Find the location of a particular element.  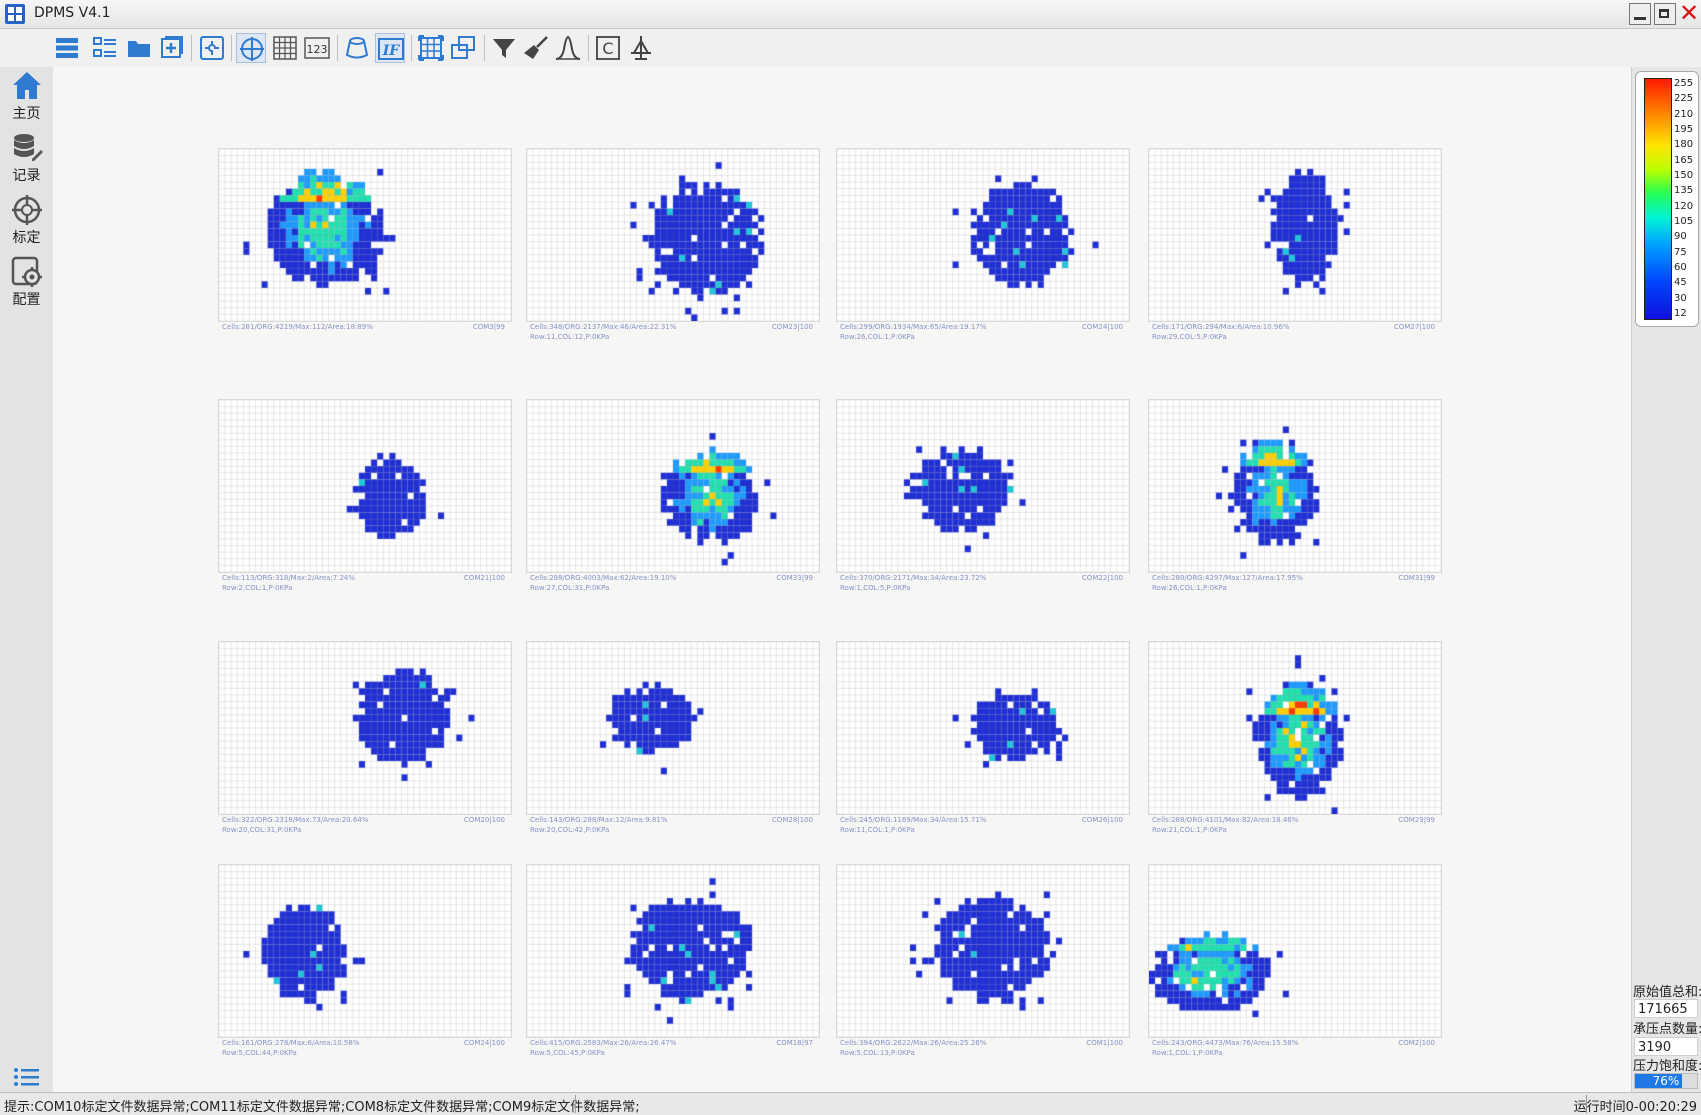

if-icon: IF is located at coordinates (391, 49).